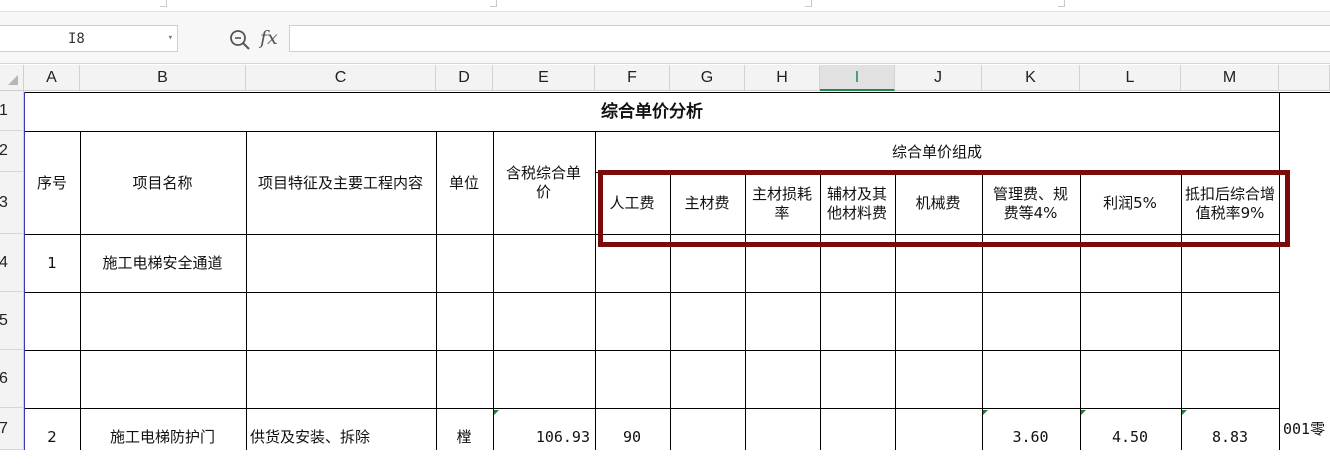 This screenshot has width=1330, height=466. What do you see at coordinates (162, 263) in the screenshot?
I see `row4-name: 施工电梯安全通道` at bounding box center [162, 263].